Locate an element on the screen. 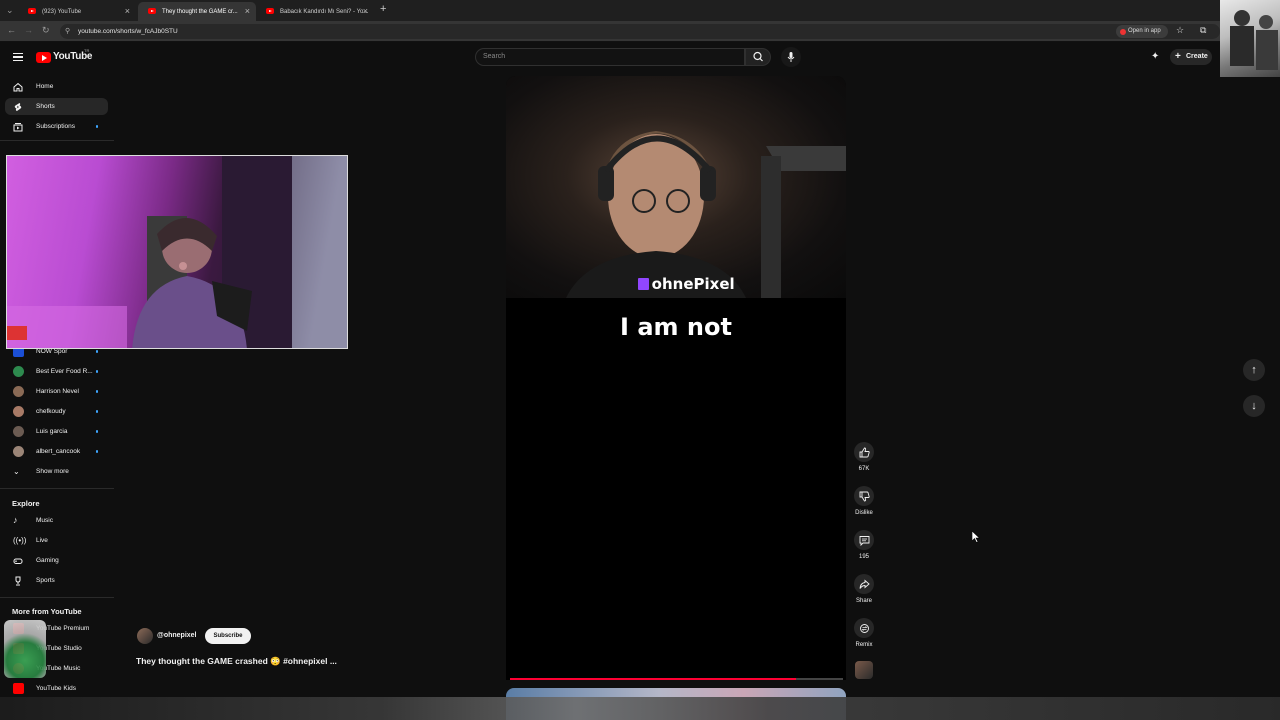  forward-icon: → is located at coordinates (28, 30).